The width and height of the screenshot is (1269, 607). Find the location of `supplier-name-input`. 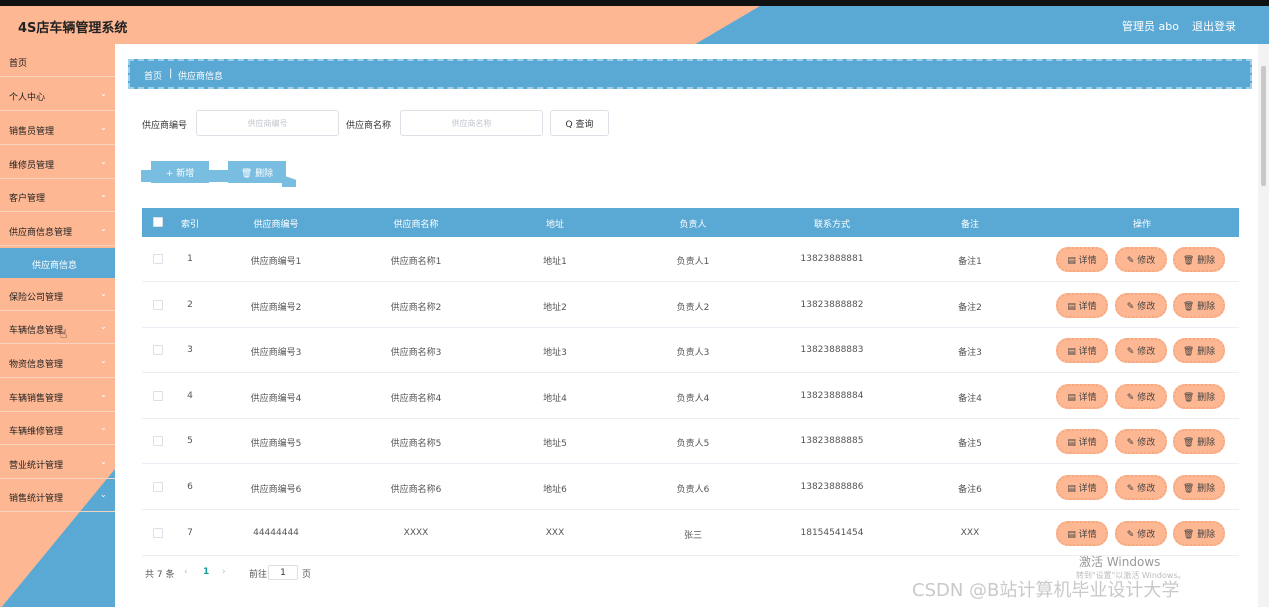

supplier-name-input is located at coordinates (471, 123).